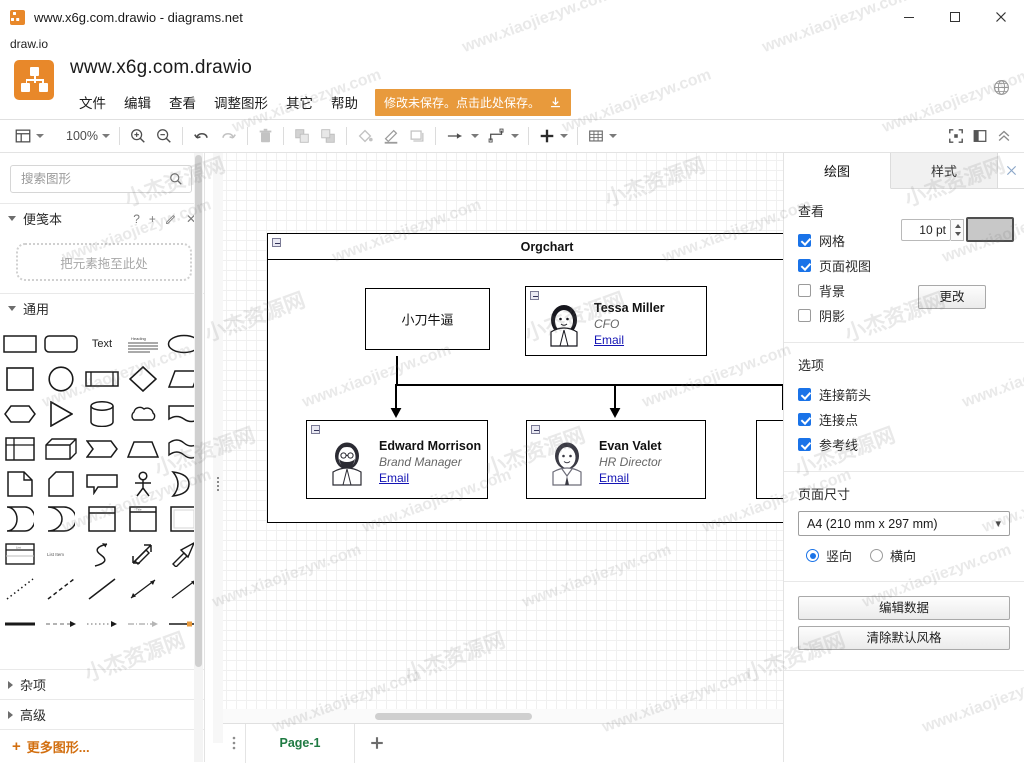 The height and width of the screenshot is (763, 1024). Describe the element at coordinates (1001, 87) in the screenshot. I see `globe-icon` at that location.